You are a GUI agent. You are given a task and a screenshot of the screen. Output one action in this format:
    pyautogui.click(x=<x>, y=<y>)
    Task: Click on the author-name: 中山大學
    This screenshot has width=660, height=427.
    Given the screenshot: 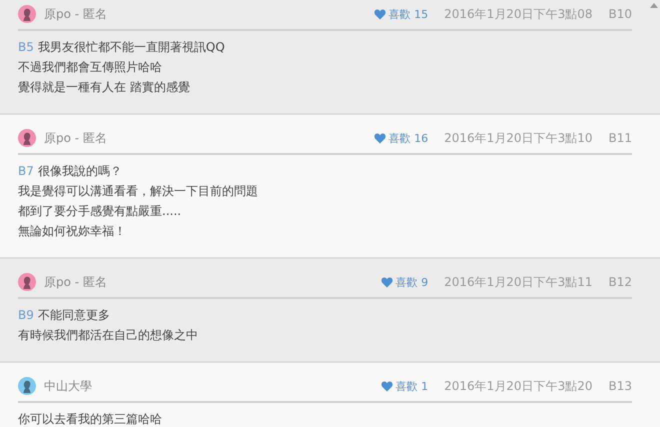 What is the action you would take?
    pyautogui.click(x=68, y=386)
    